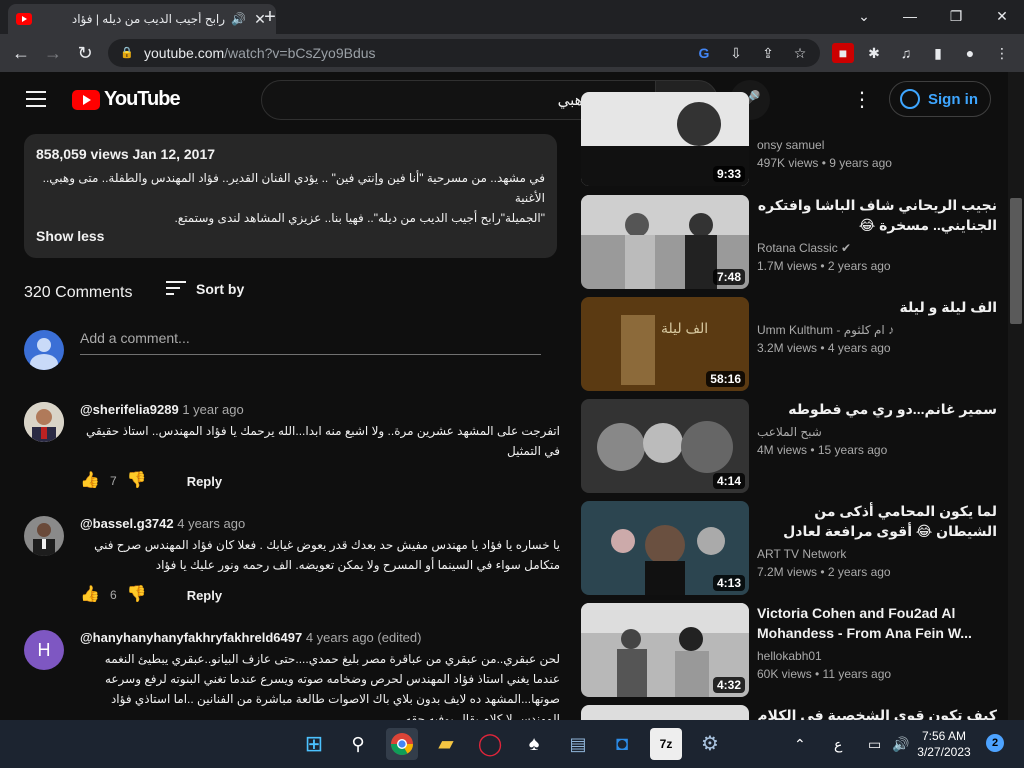 The height and width of the screenshot is (768, 1024). I want to click on minimize-button: —, so click(910, 16).